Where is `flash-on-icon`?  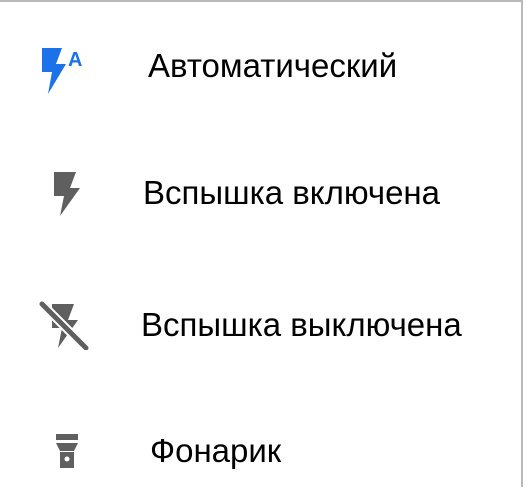
flash-on-icon is located at coordinates (67, 194).